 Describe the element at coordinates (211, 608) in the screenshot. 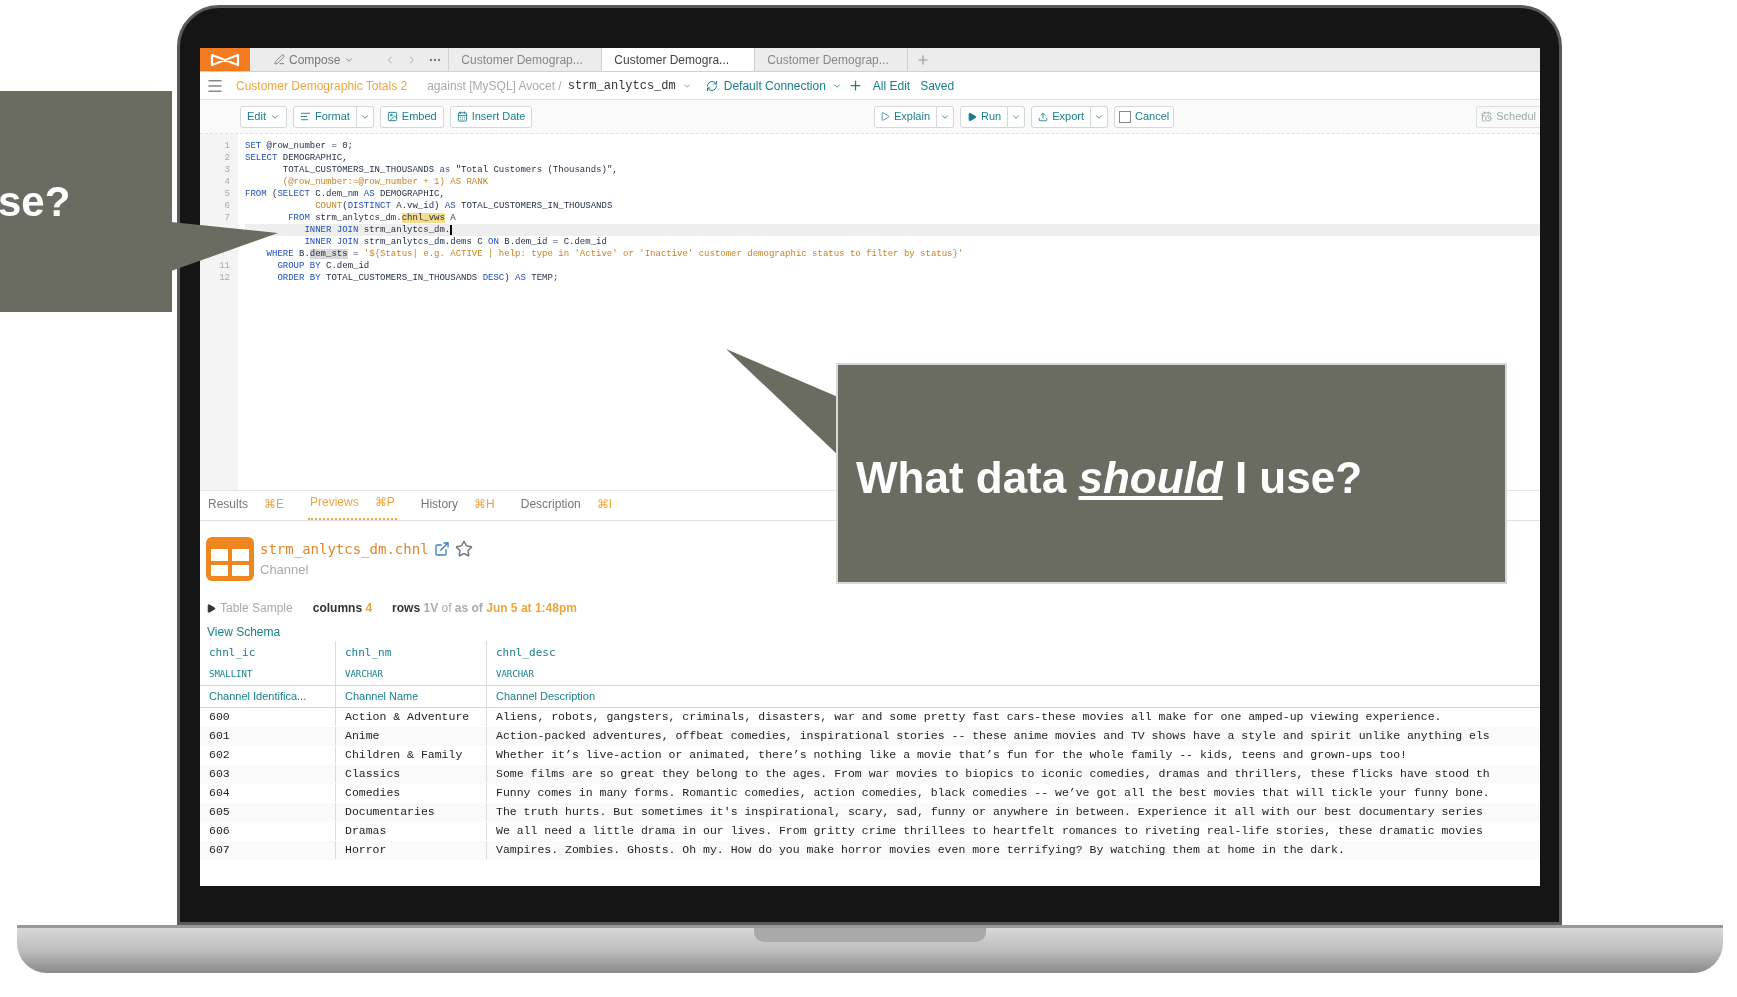

I see `expand-triangle-icon` at that location.